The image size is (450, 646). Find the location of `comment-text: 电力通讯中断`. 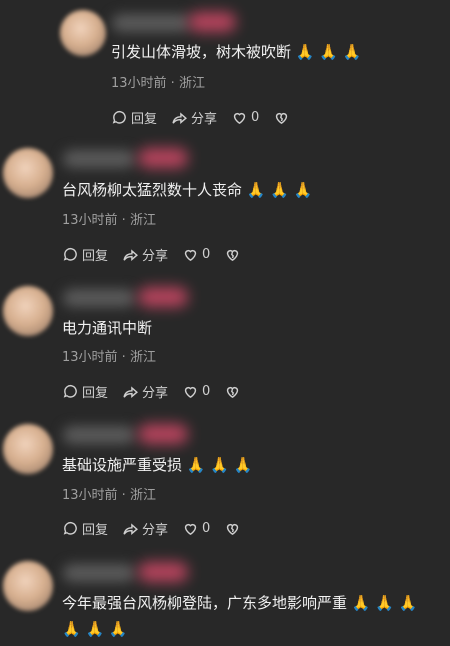

comment-text: 电力通讯中断 is located at coordinates (107, 328).